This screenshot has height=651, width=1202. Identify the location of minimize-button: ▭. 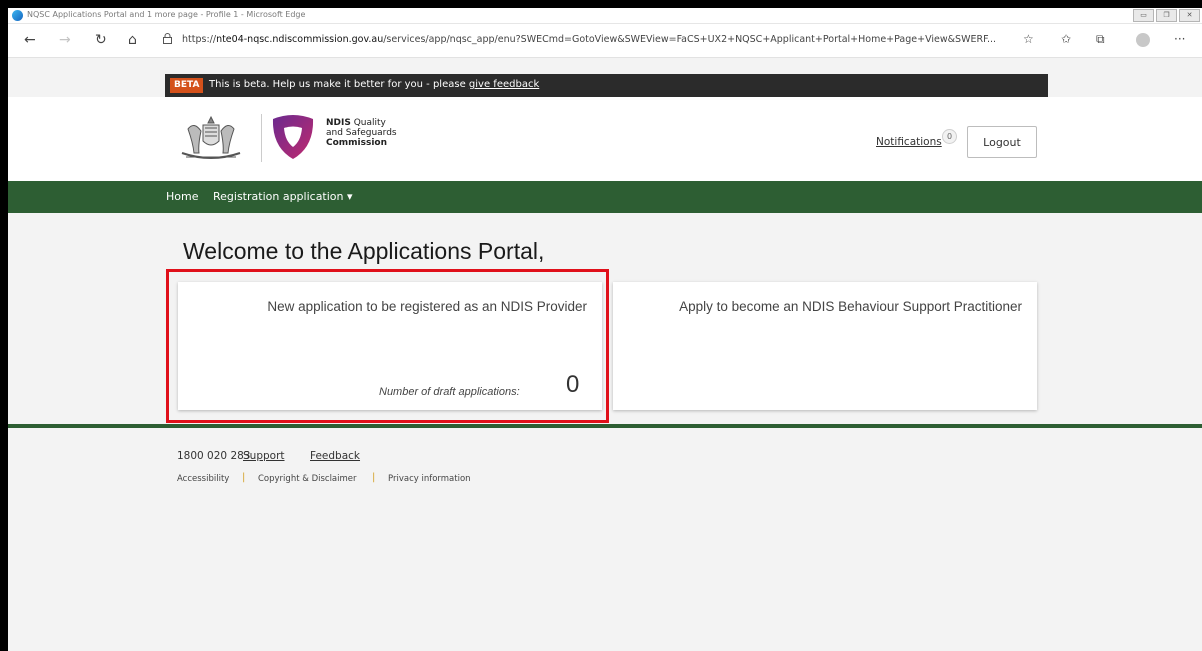
(1143, 15).